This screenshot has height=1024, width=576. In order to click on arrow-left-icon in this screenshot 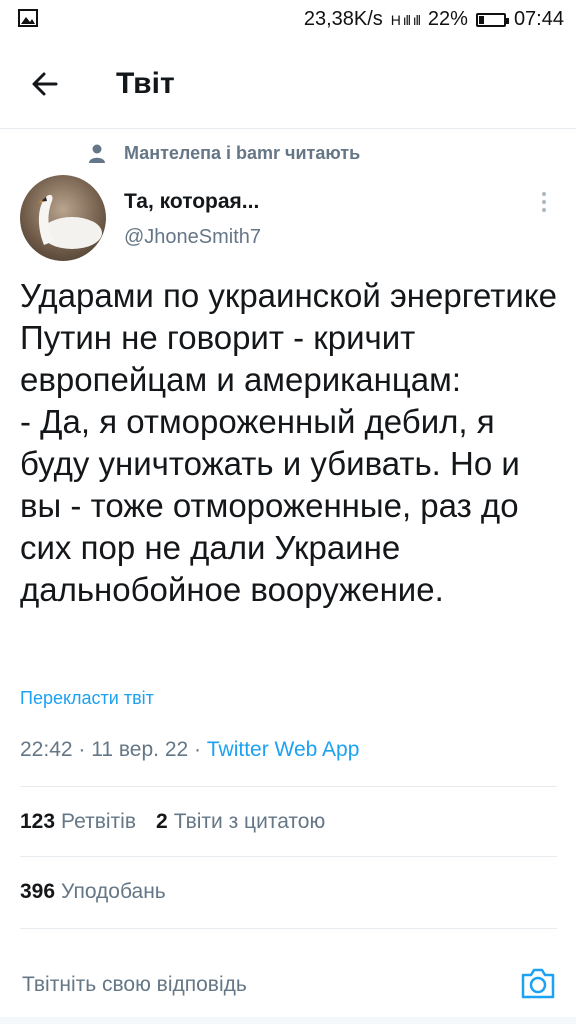, I will do `click(46, 84)`.